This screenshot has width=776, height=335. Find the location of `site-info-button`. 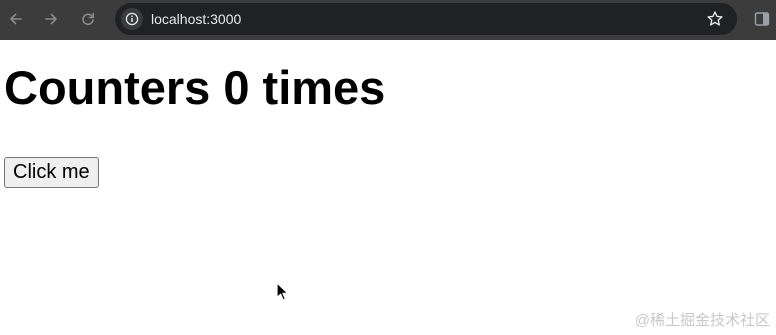

site-info-button is located at coordinates (132, 19).